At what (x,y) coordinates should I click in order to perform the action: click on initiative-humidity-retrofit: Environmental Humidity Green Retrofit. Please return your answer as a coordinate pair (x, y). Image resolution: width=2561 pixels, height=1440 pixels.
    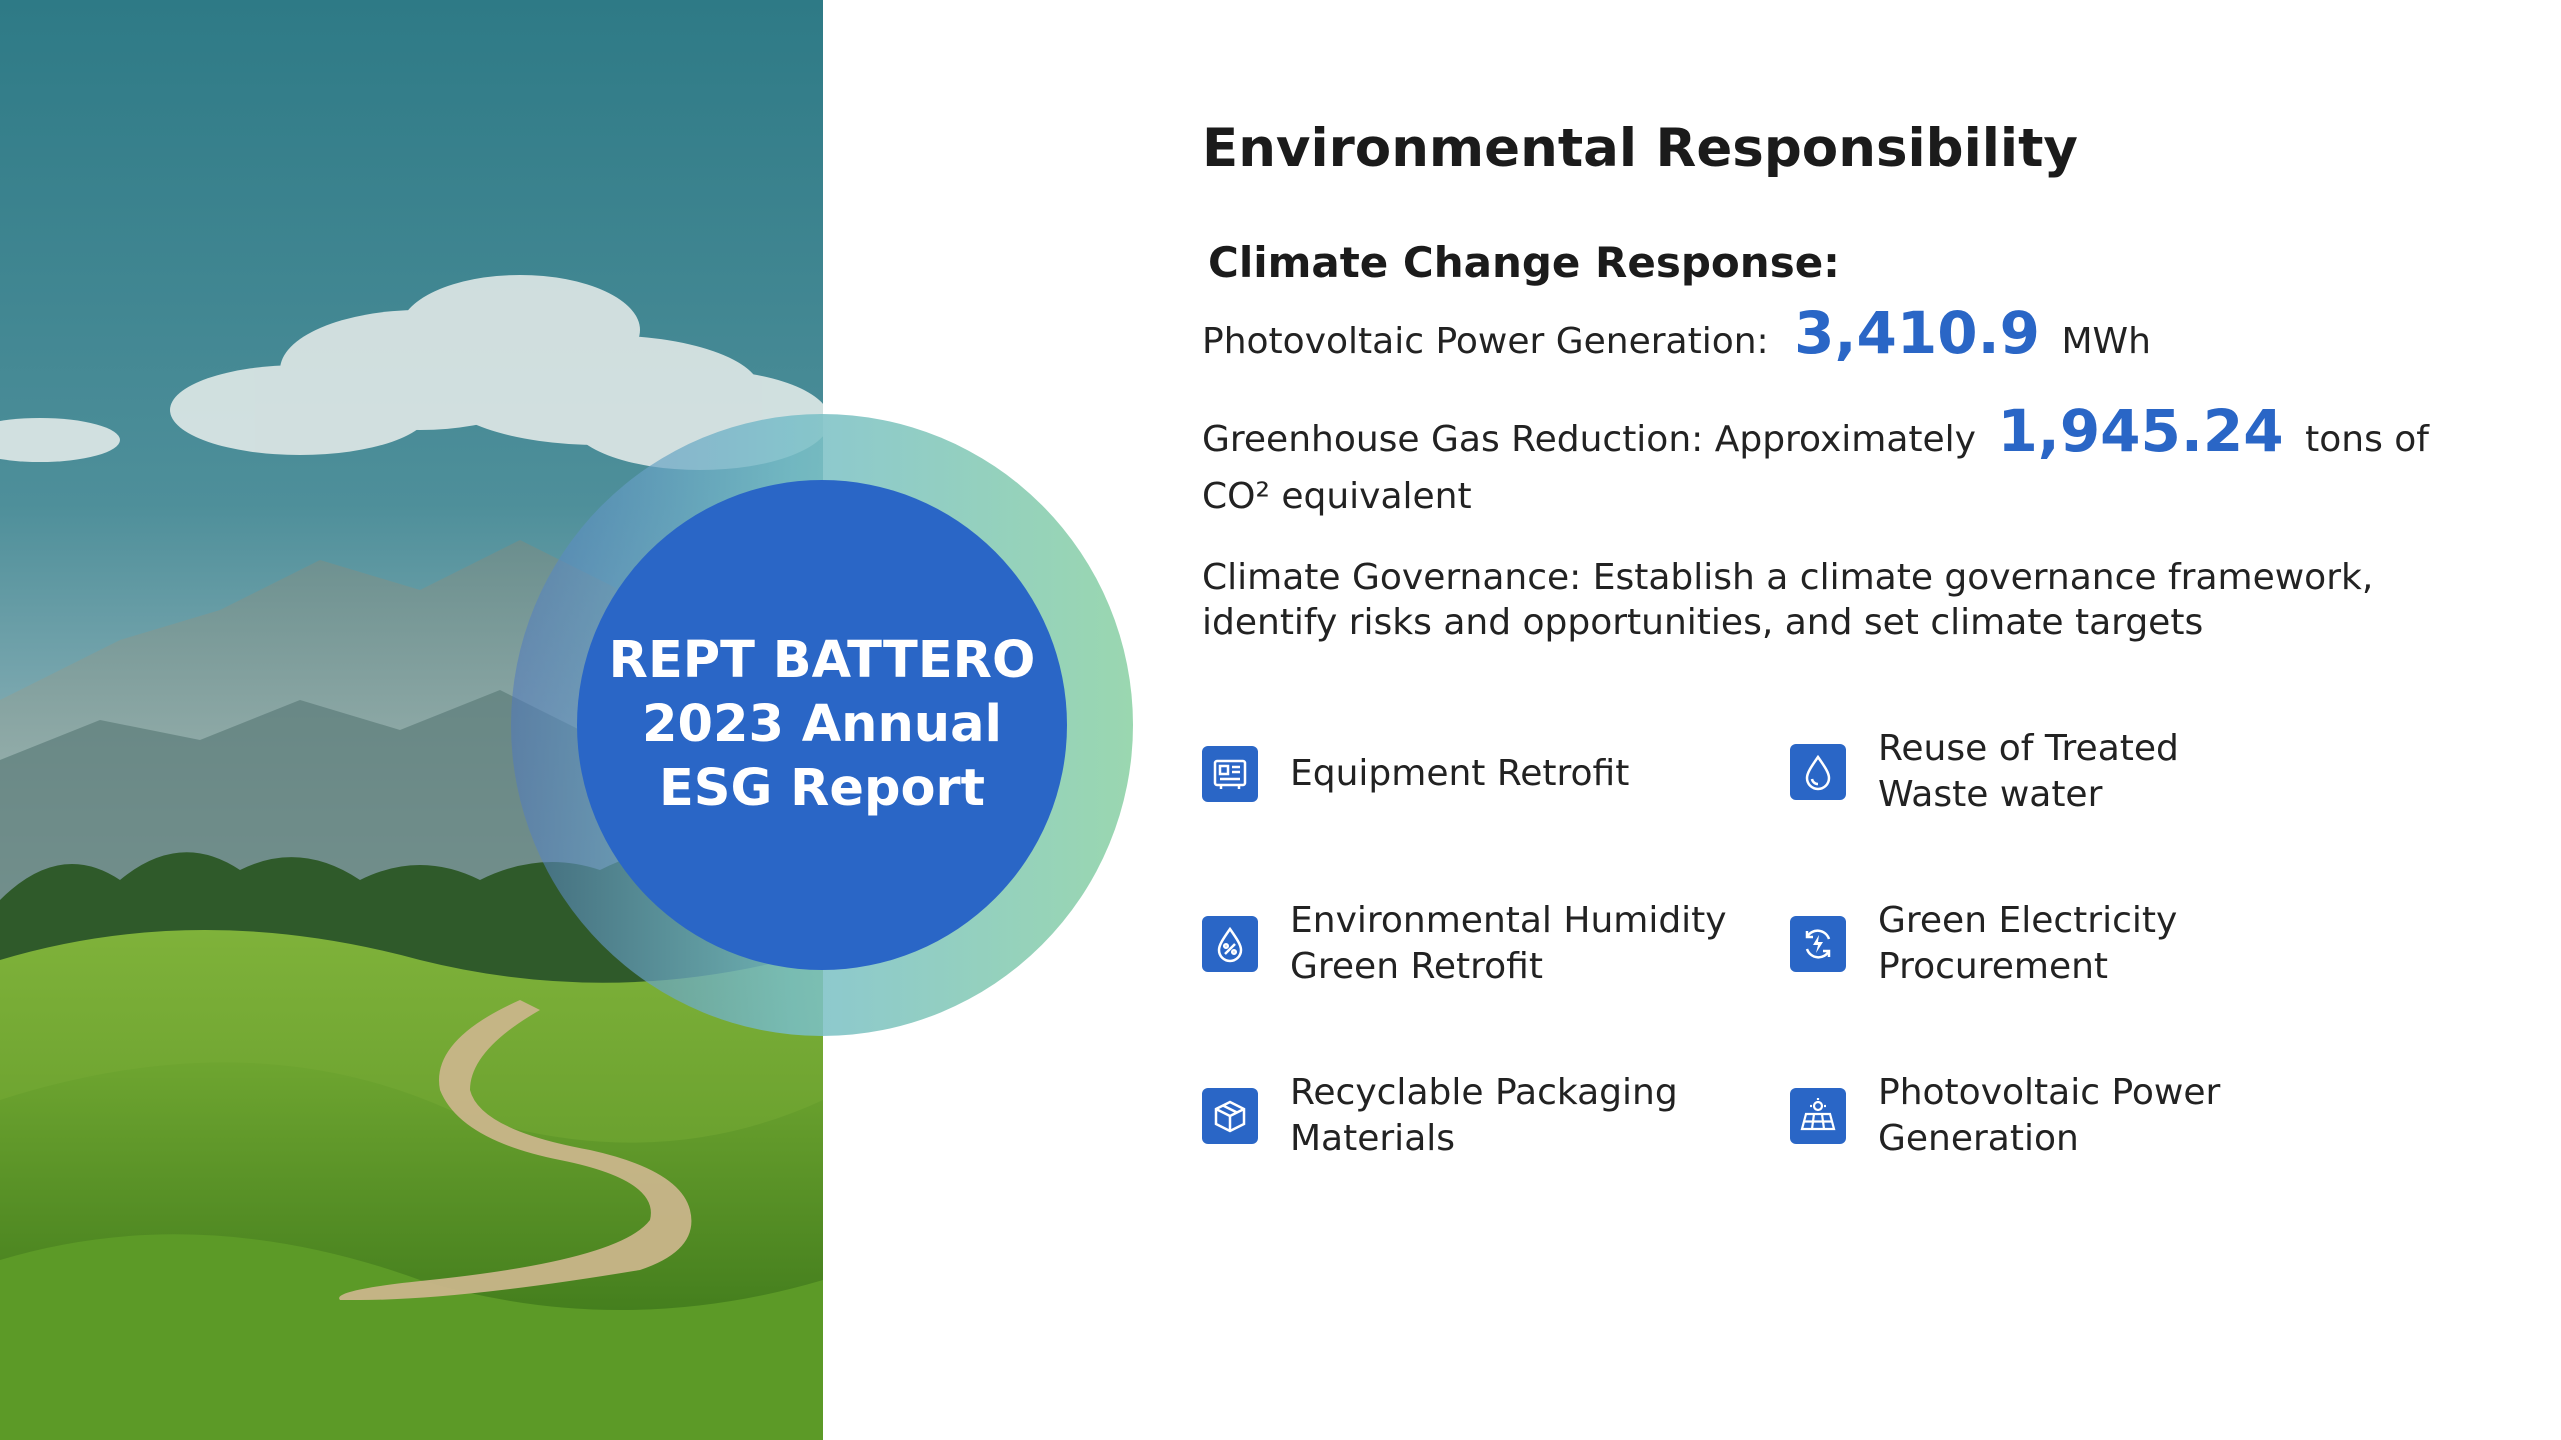
    Looking at the image, I should click on (1464, 944).